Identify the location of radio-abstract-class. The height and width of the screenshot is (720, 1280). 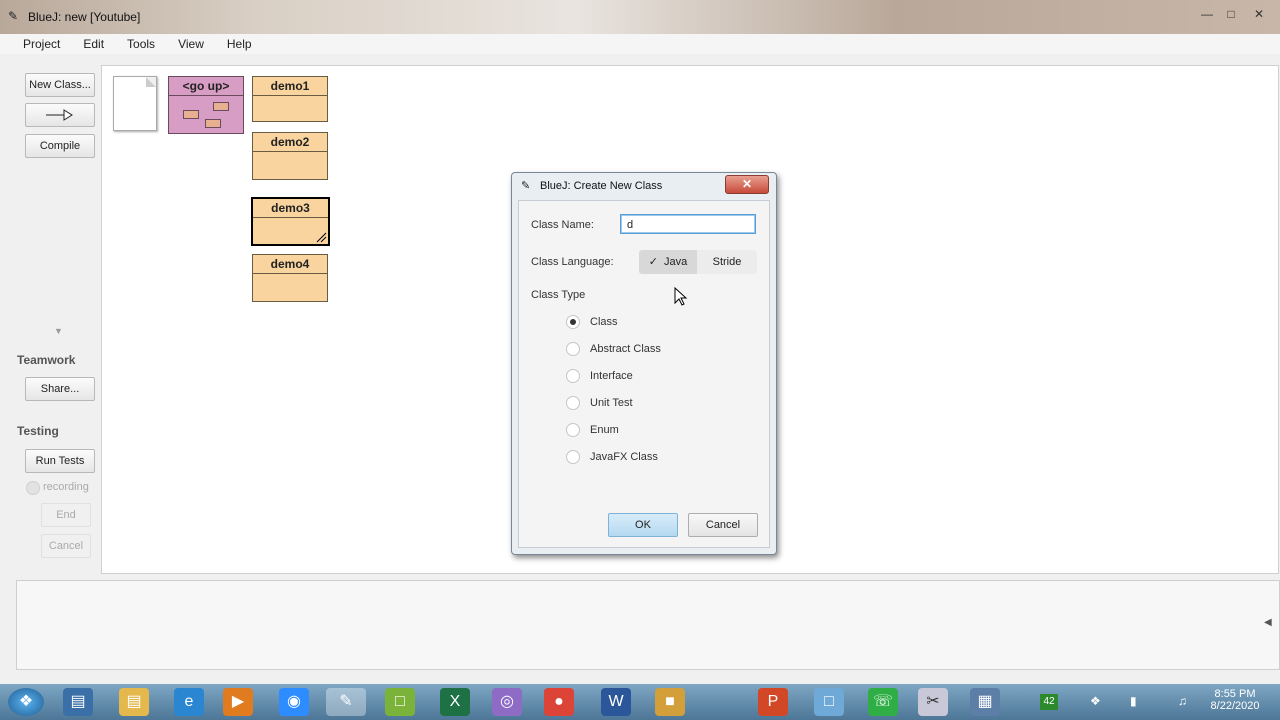
(573, 349).